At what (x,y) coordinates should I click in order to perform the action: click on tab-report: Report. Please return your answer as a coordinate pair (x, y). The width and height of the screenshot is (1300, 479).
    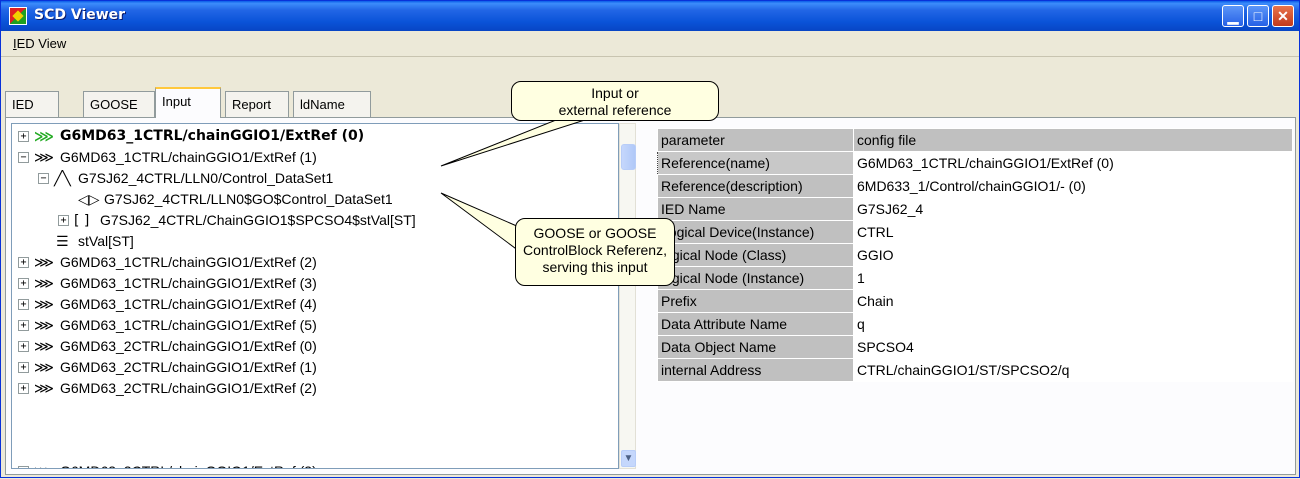
    Looking at the image, I should click on (257, 104).